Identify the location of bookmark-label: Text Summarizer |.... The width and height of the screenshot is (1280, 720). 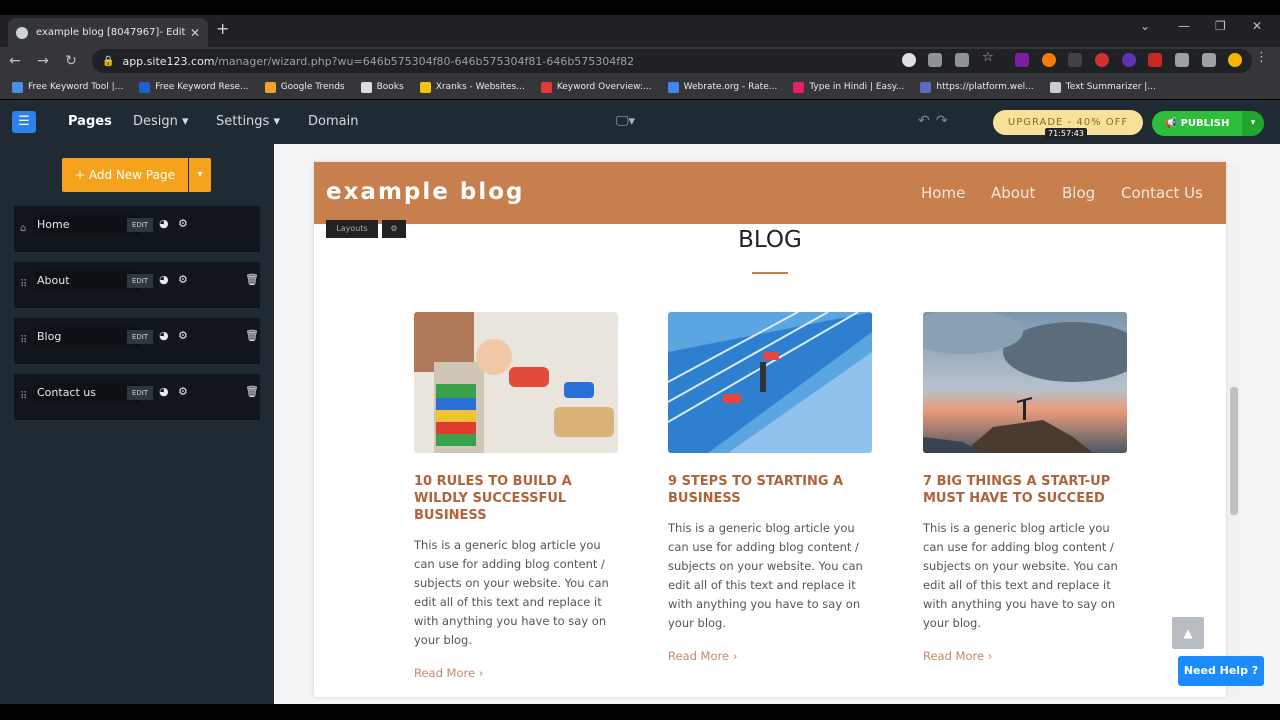
(1110, 87).